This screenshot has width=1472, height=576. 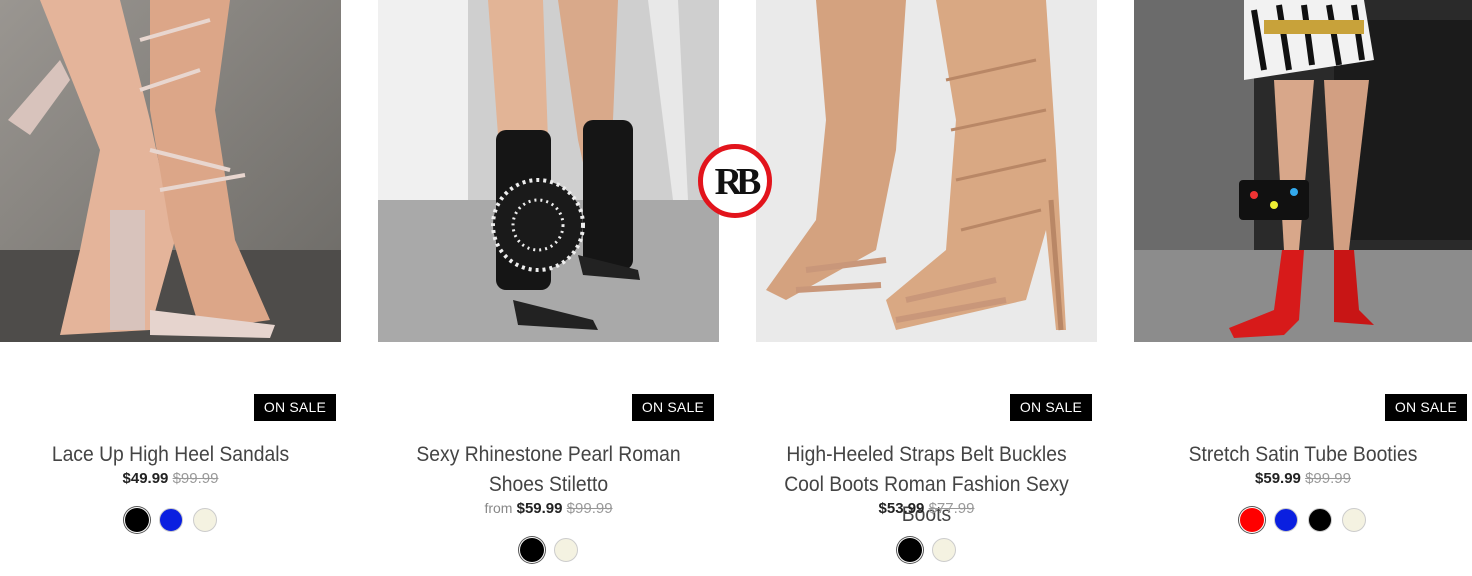 I want to click on from-label: from, so click(x=498, y=508).